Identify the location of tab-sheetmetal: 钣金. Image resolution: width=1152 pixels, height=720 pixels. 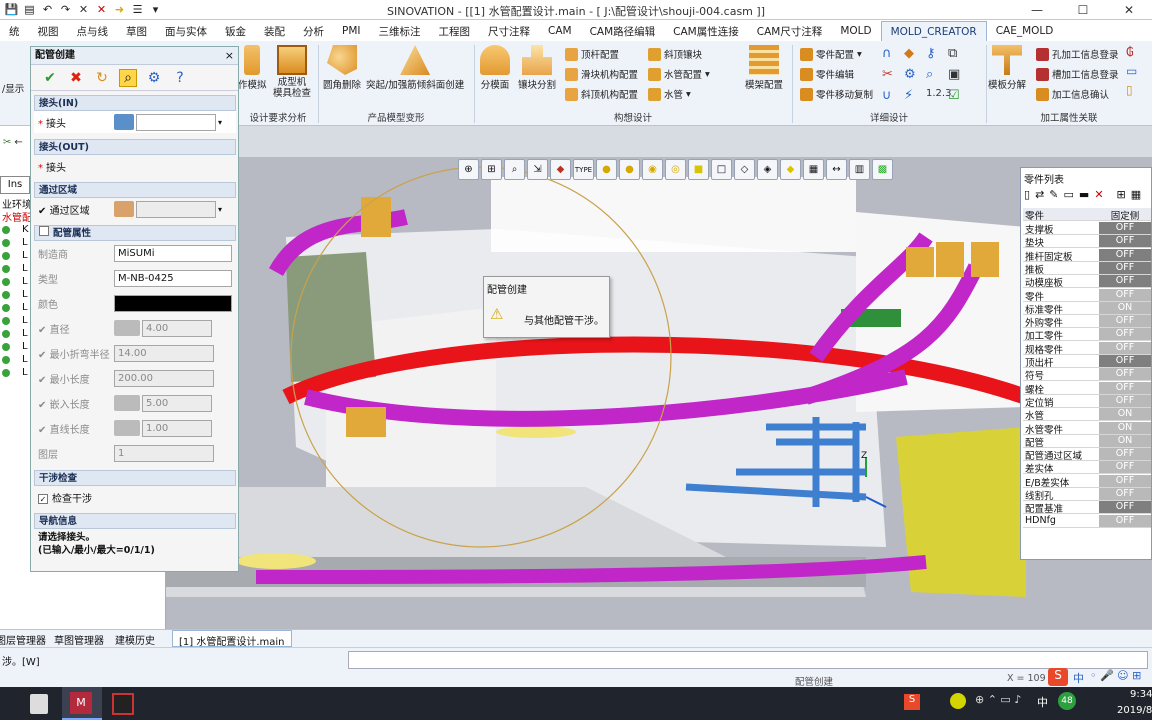
(235, 31).